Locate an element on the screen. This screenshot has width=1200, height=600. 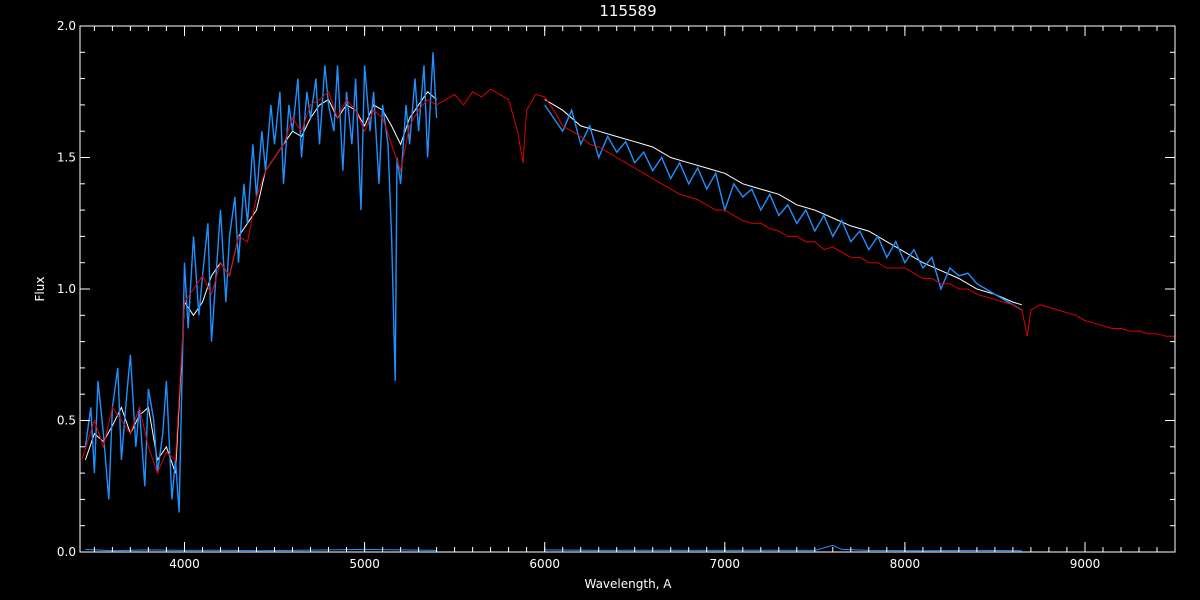
y-tick-label: 1.5 is located at coordinates (66, 158).